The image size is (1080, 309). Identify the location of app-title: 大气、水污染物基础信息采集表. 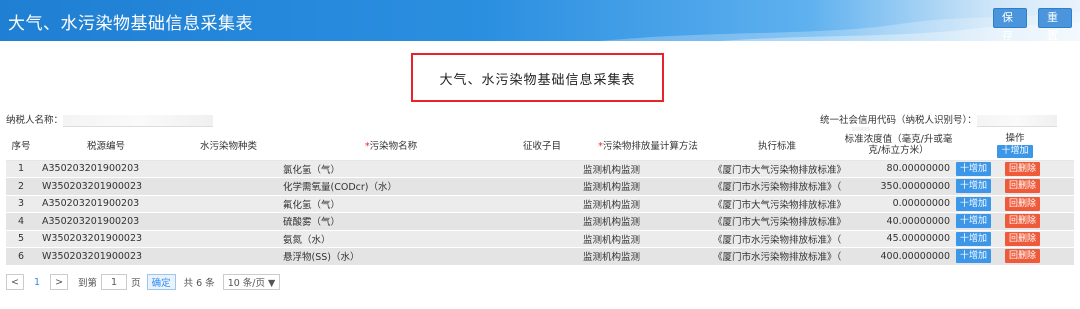
(130, 24).